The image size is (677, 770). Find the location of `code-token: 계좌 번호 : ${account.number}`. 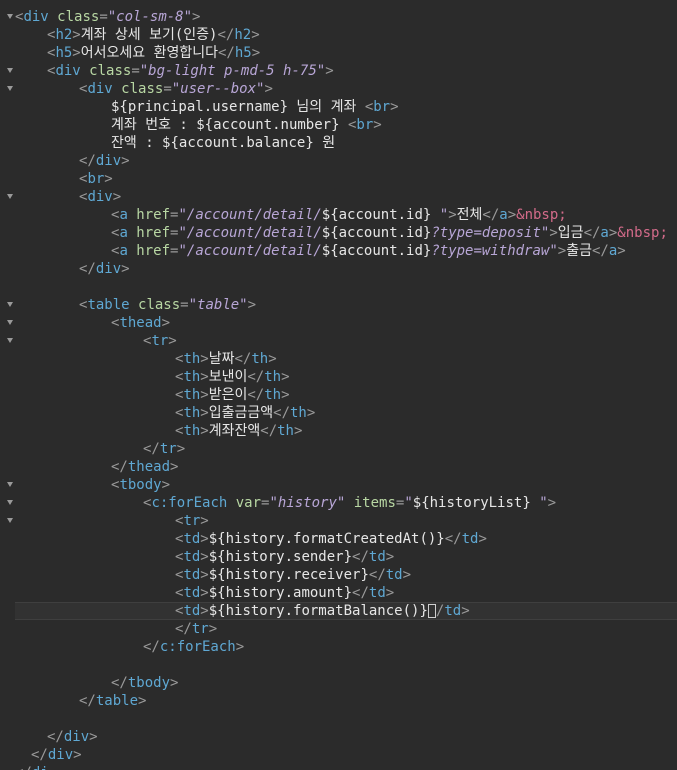

code-token: 계좌 번호 : ${account.number} is located at coordinates (229, 125).